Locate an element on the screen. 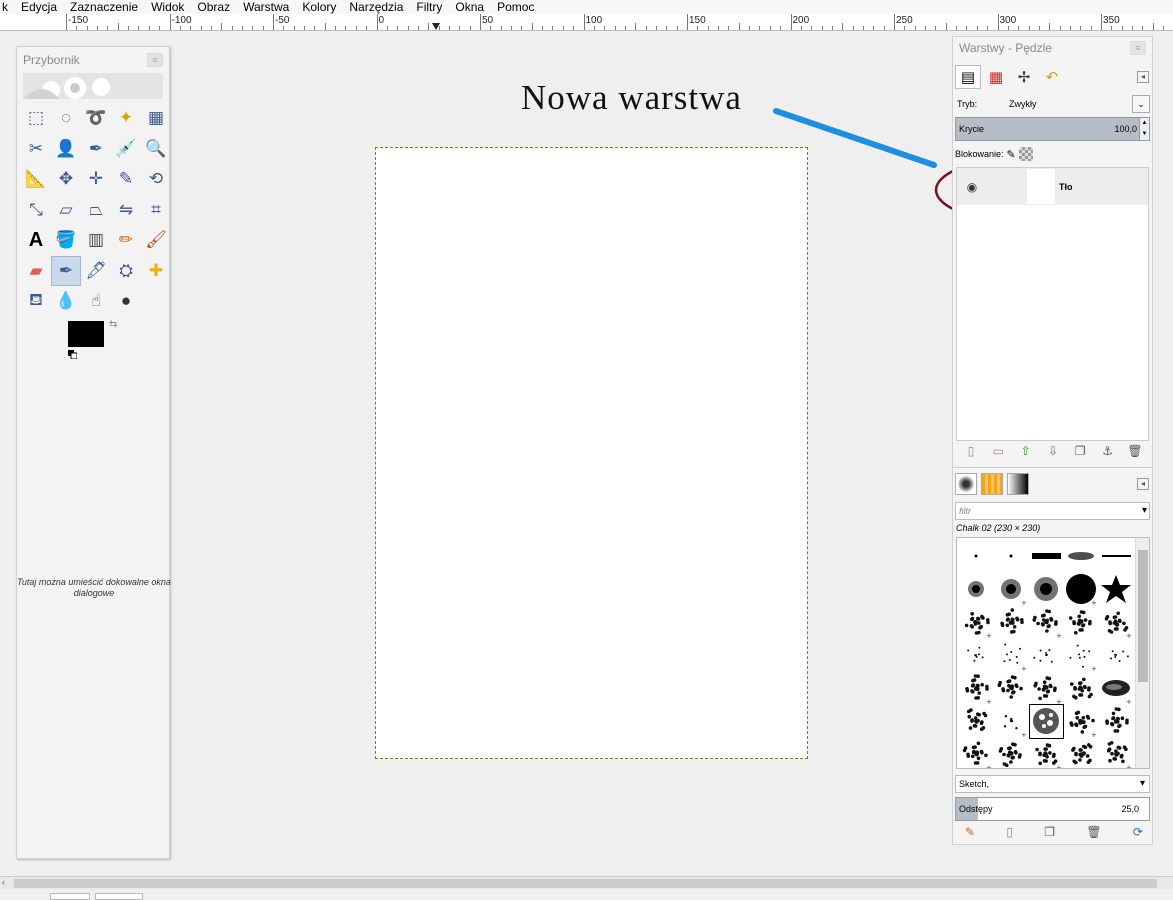 The height and width of the screenshot is (900, 1173). shear-tool: ▱ is located at coordinates (66, 210).